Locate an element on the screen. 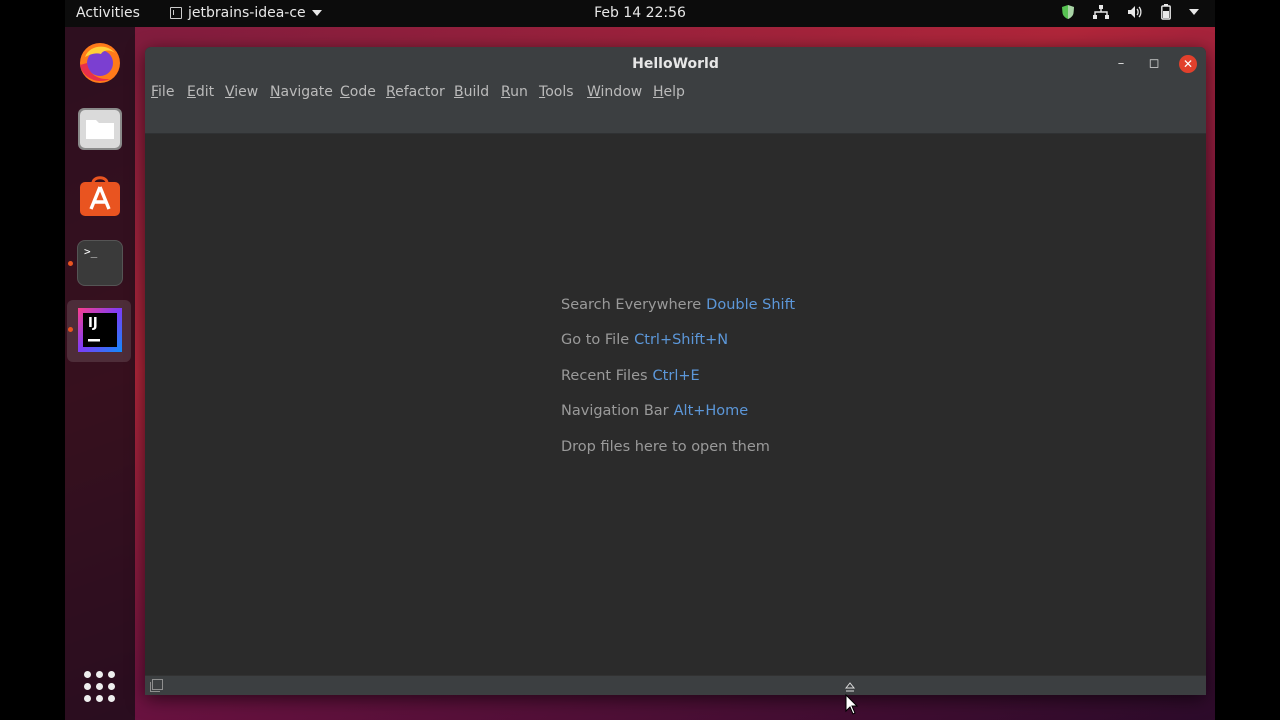  menu-tools: Tools is located at coordinates (556, 92).